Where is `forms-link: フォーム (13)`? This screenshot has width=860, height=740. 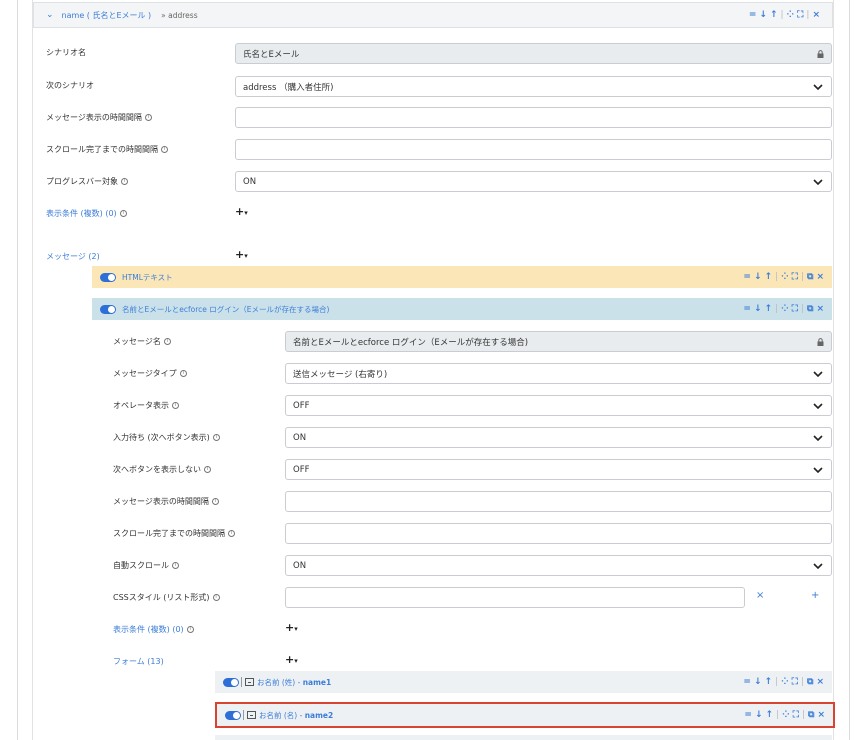 forms-link: フォーム (13) is located at coordinates (138, 661).